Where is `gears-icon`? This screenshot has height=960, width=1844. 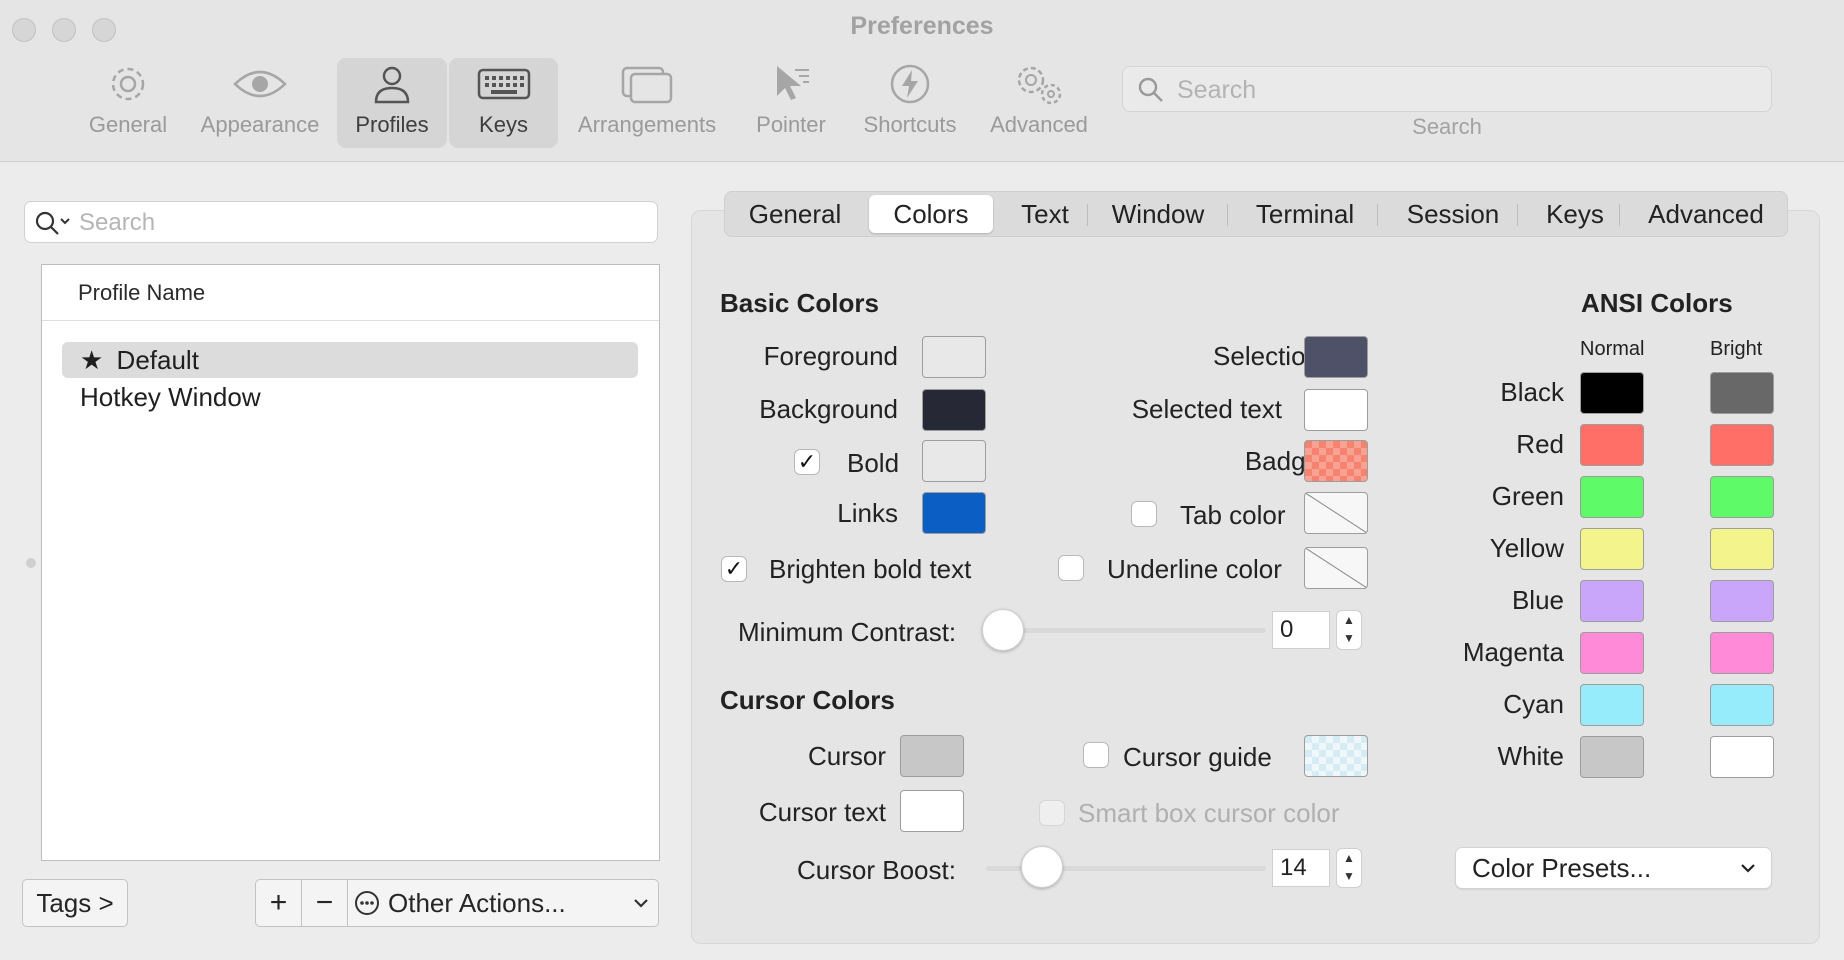 gears-icon is located at coordinates (1039, 84).